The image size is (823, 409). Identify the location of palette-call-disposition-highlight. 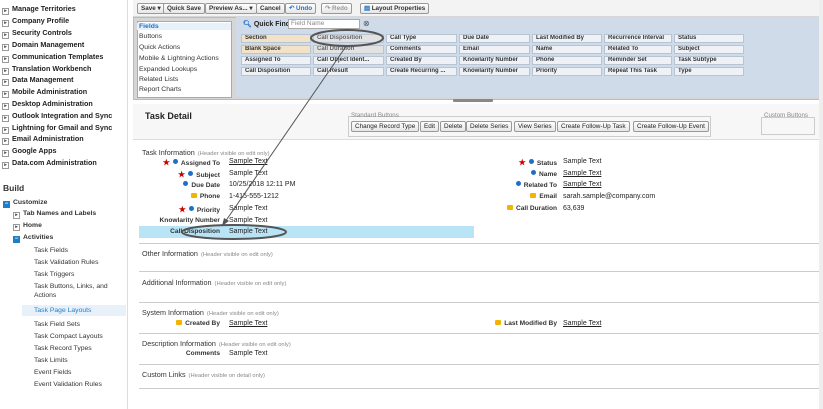
(347, 38).